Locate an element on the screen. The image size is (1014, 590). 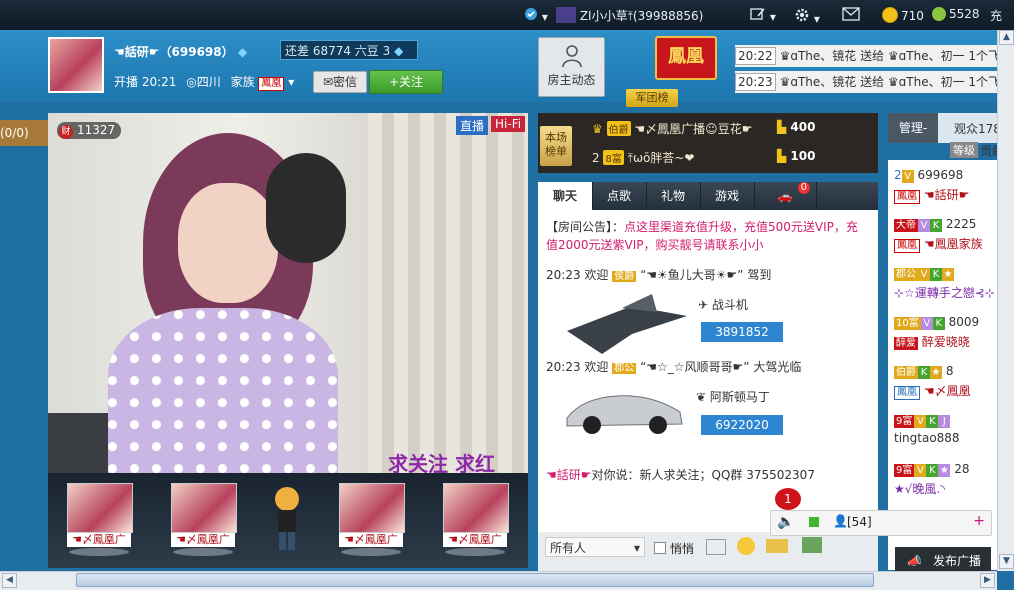
vip-icon: V is located at coordinates (907, 176).